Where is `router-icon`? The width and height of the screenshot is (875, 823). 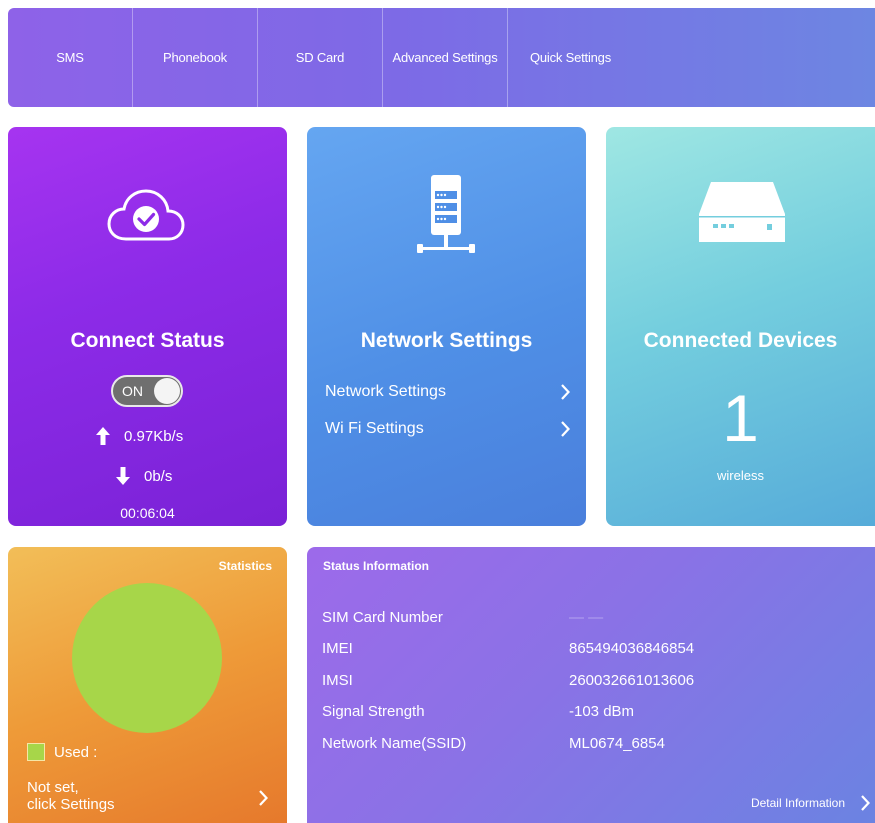
router-icon is located at coordinates (742, 212).